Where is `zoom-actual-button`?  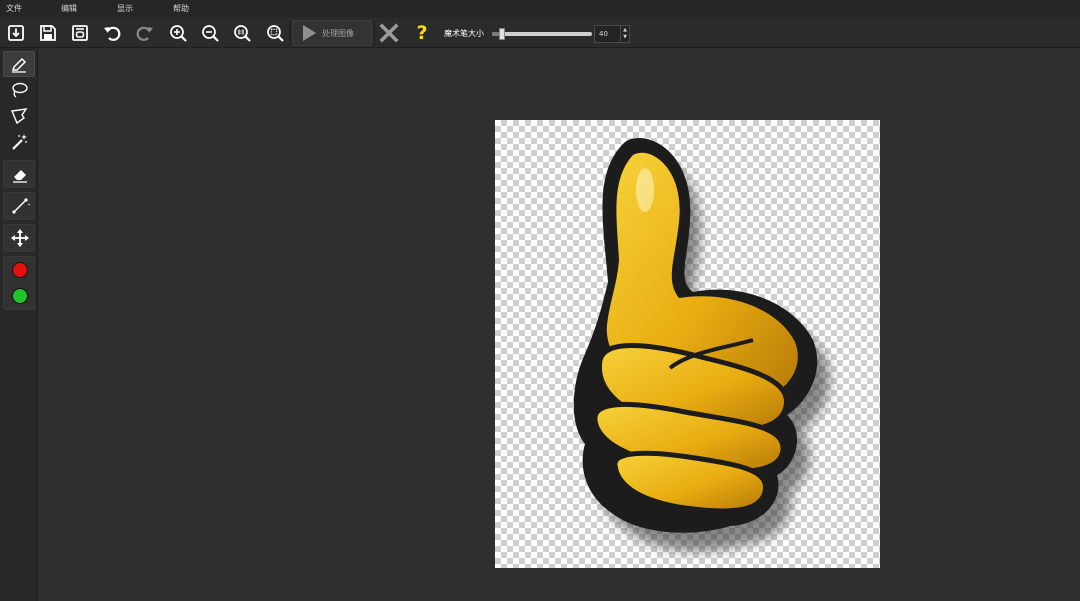 zoom-actual-button is located at coordinates (242, 33).